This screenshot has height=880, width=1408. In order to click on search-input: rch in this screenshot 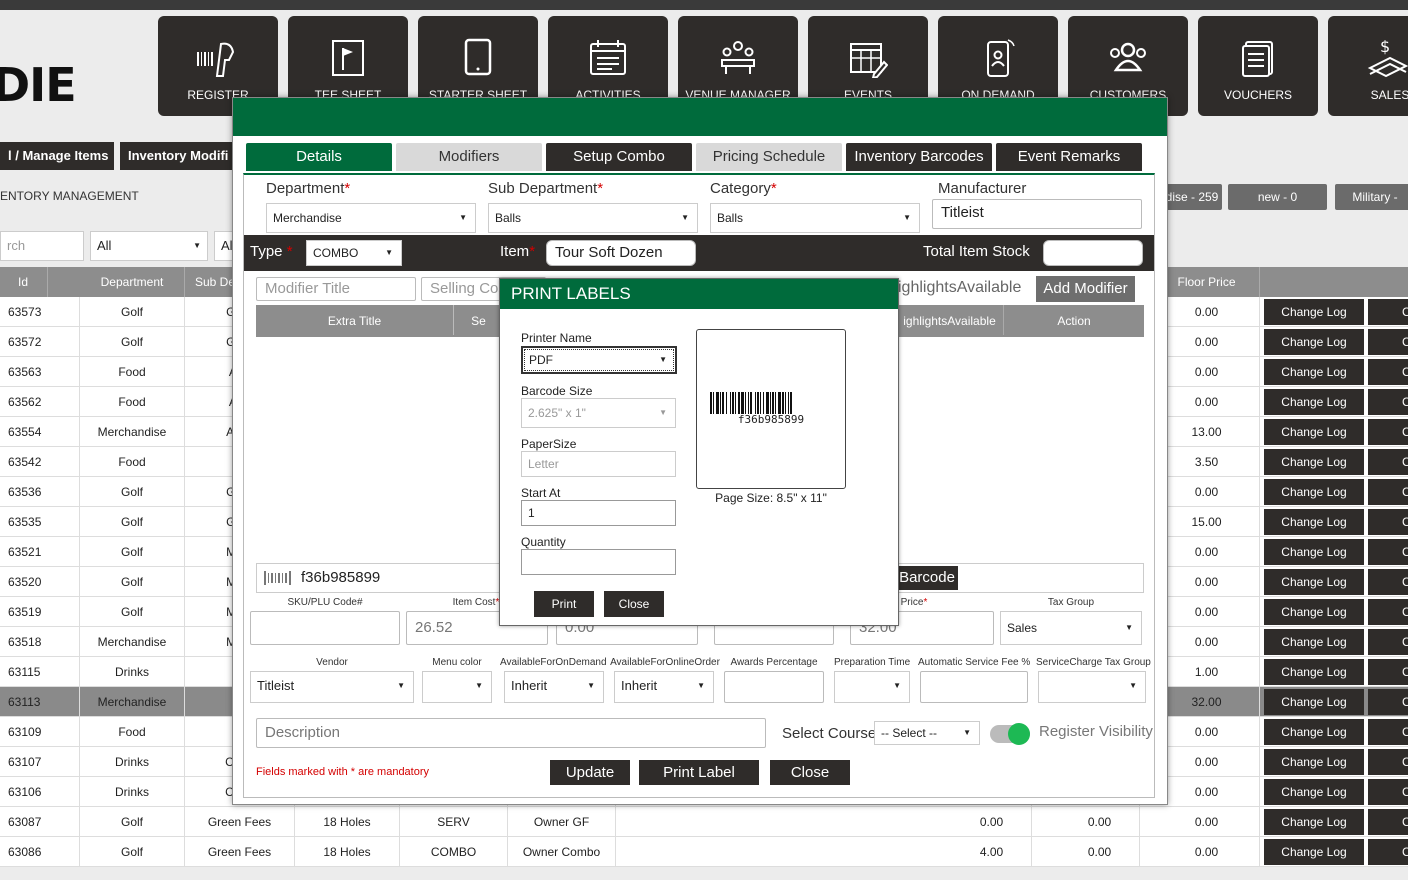, I will do `click(42, 246)`.